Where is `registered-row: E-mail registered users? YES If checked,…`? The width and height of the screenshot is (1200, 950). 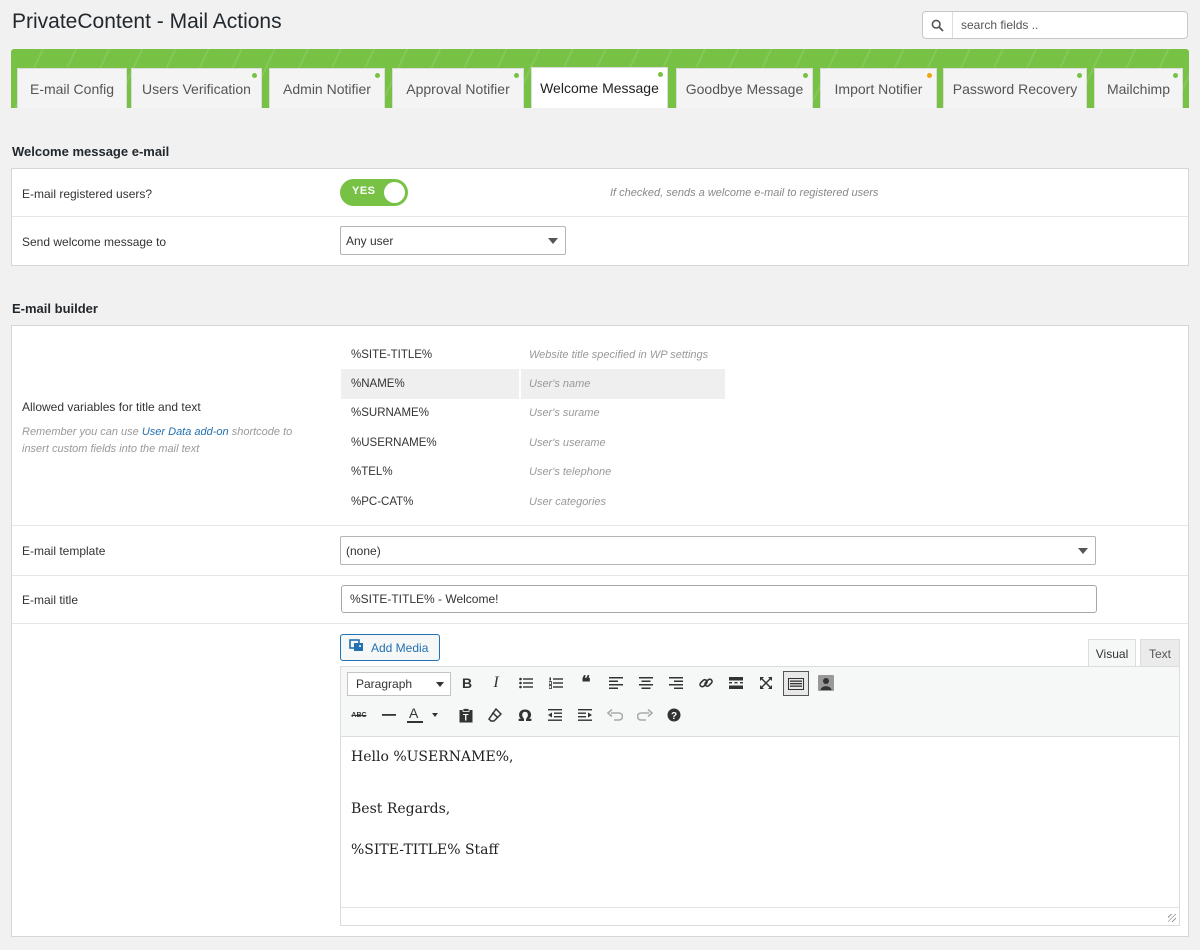 registered-row: E-mail registered users? YES If checked,… is located at coordinates (600, 193).